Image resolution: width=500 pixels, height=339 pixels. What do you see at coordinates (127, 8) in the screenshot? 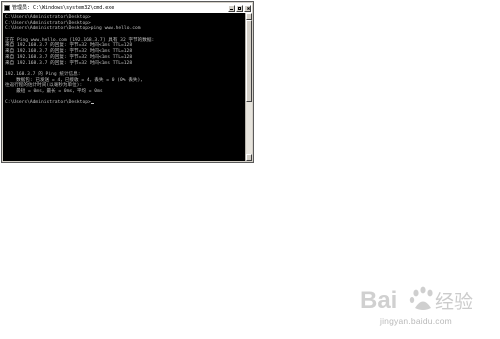
I see `title-bar: 管理员: C:\Windows\system32\cmd.exe` at bounding box center [127, 8].